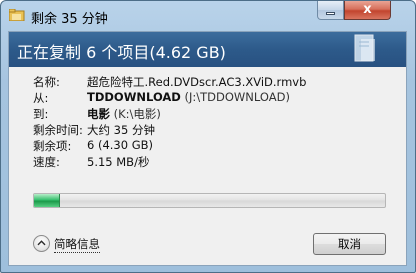  Describe the element at coordinates (46, 82) in the screenshot. I see `name-label: 名称:` at that location.